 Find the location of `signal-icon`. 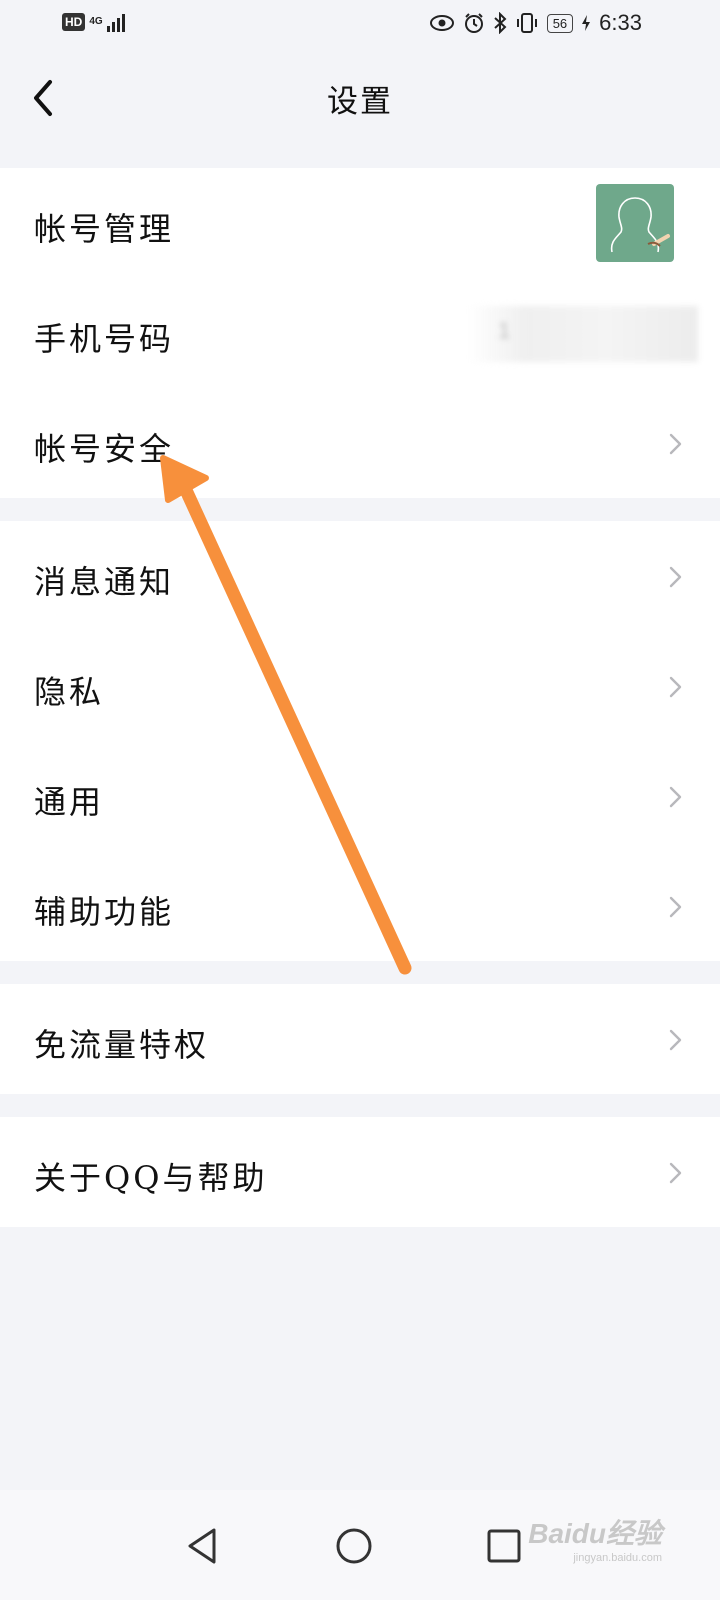

signal-icon is located at coordinates (116, 22).